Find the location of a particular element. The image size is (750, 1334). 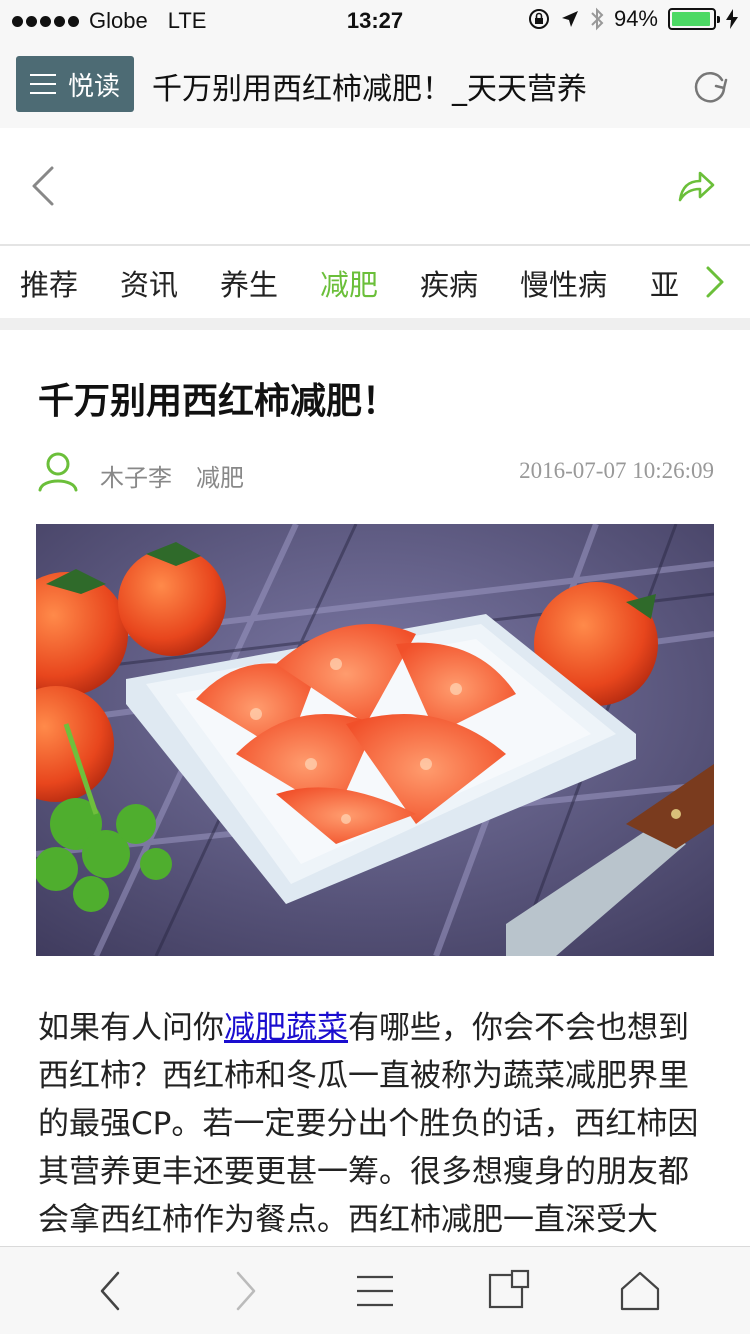

share-icon is located at coordinates (696, 186).